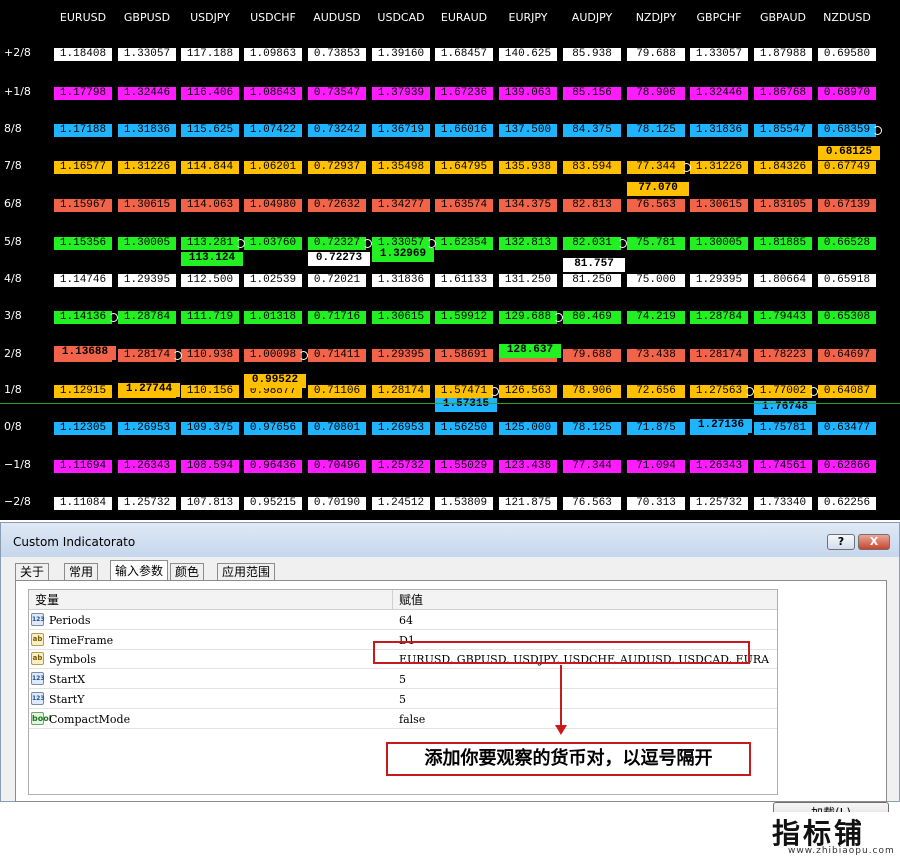  I want to click on symbols-highlight-box, so click(561, 652).